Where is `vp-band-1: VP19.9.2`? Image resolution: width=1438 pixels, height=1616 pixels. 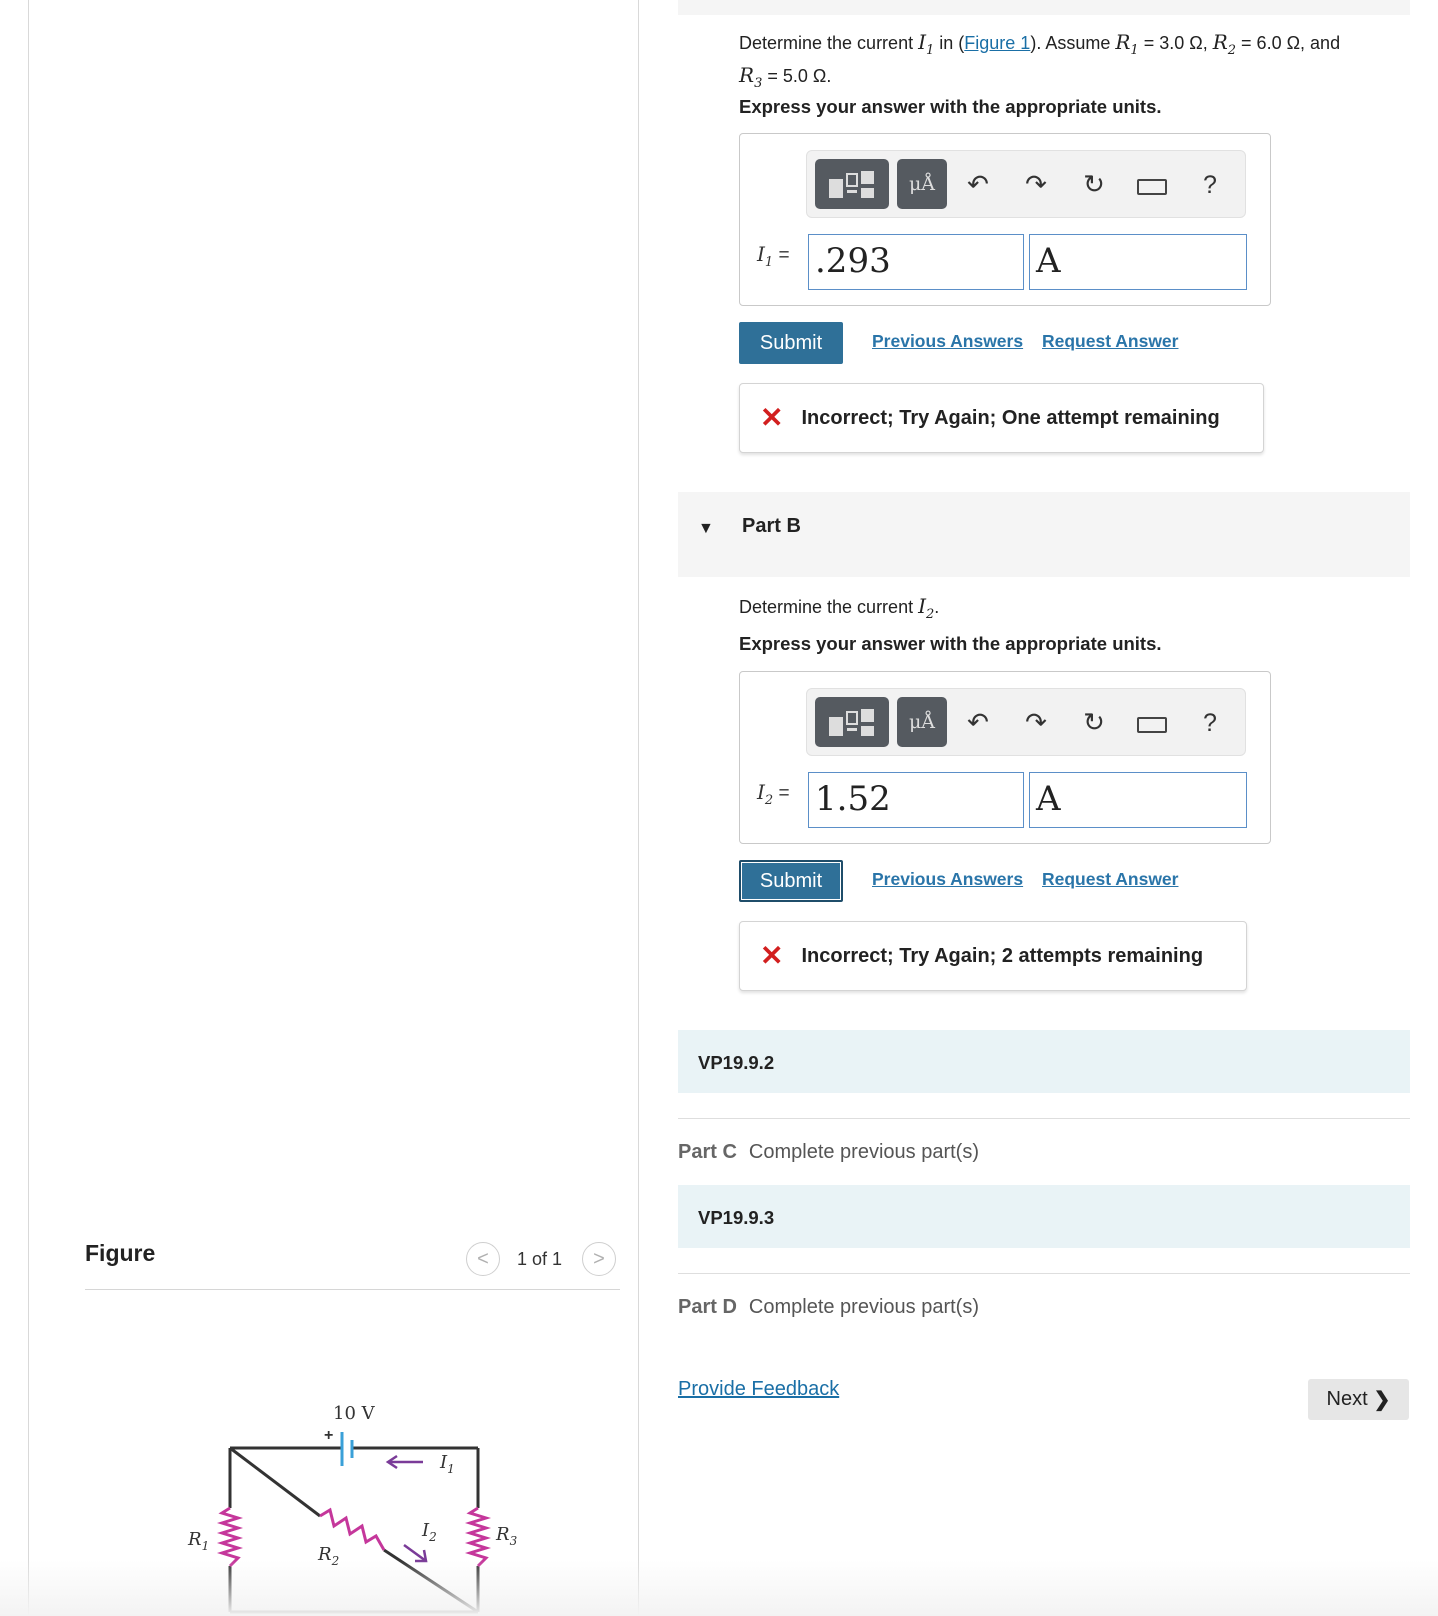 vp-band-1: VP19.9.2 is located at coordinates (1044, 1061).